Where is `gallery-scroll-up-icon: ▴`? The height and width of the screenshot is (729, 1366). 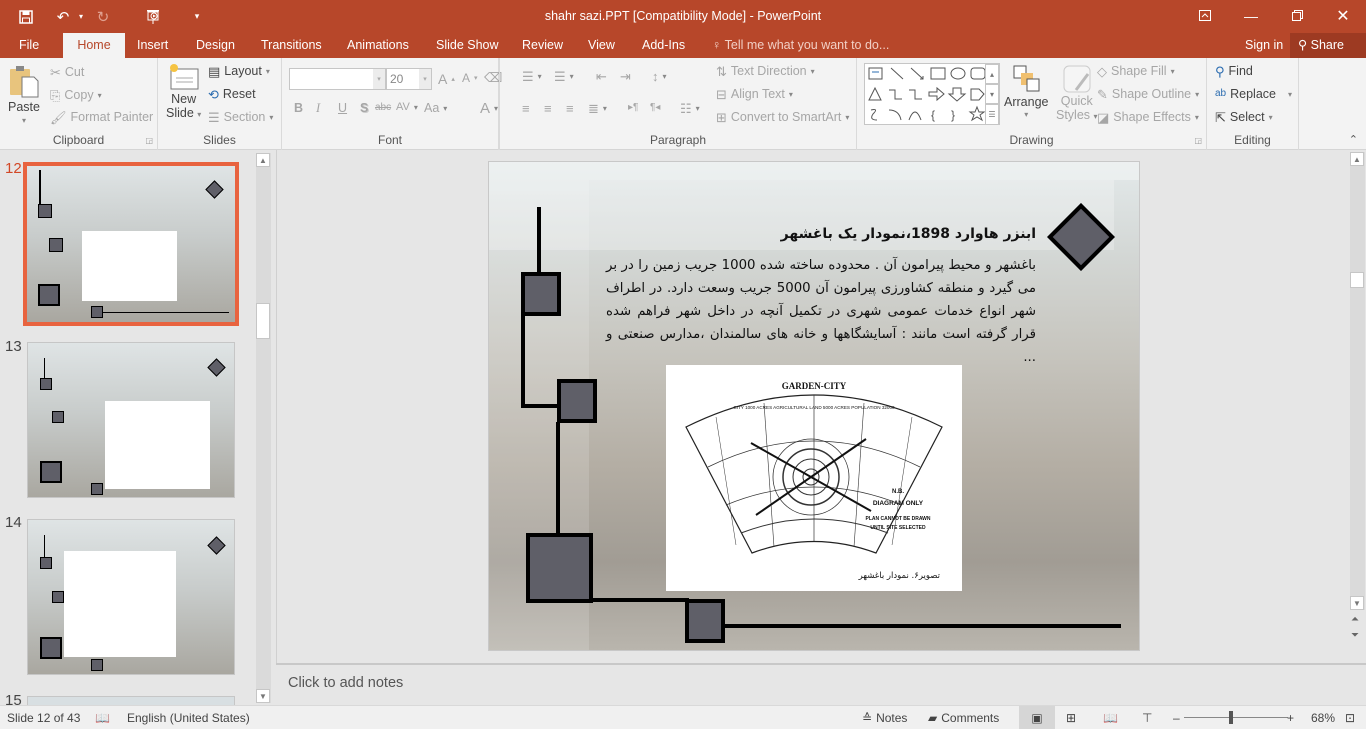 gallery-scroll-up-icon: ▴ is located at coordinates (992, 74).